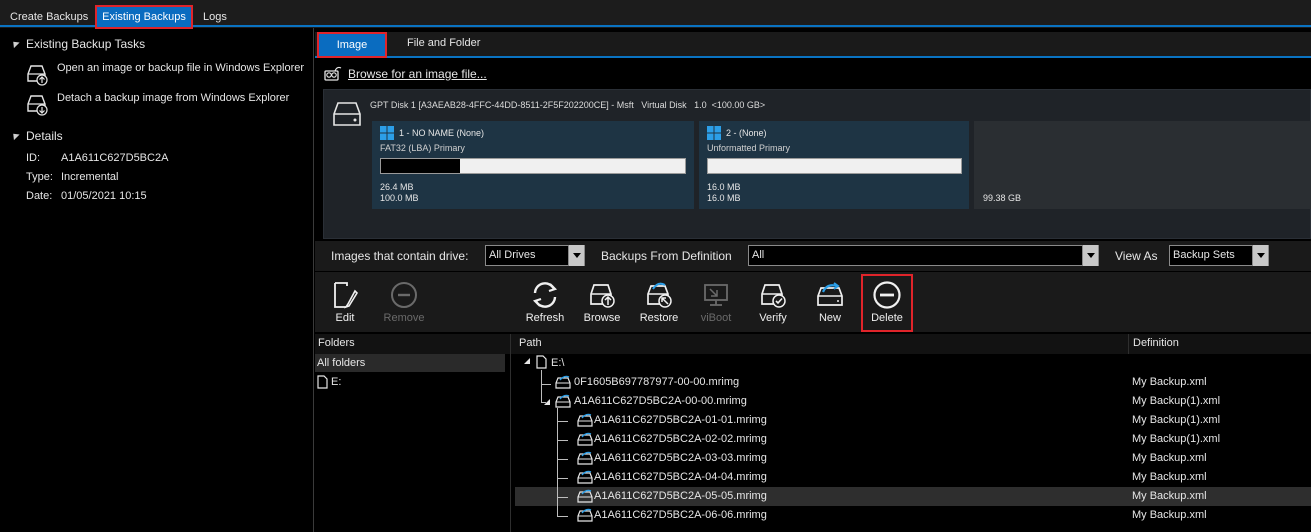  Describe the element at coordinates (410, 363) in the screenshot. I see `folder-all: All folders` at that location.